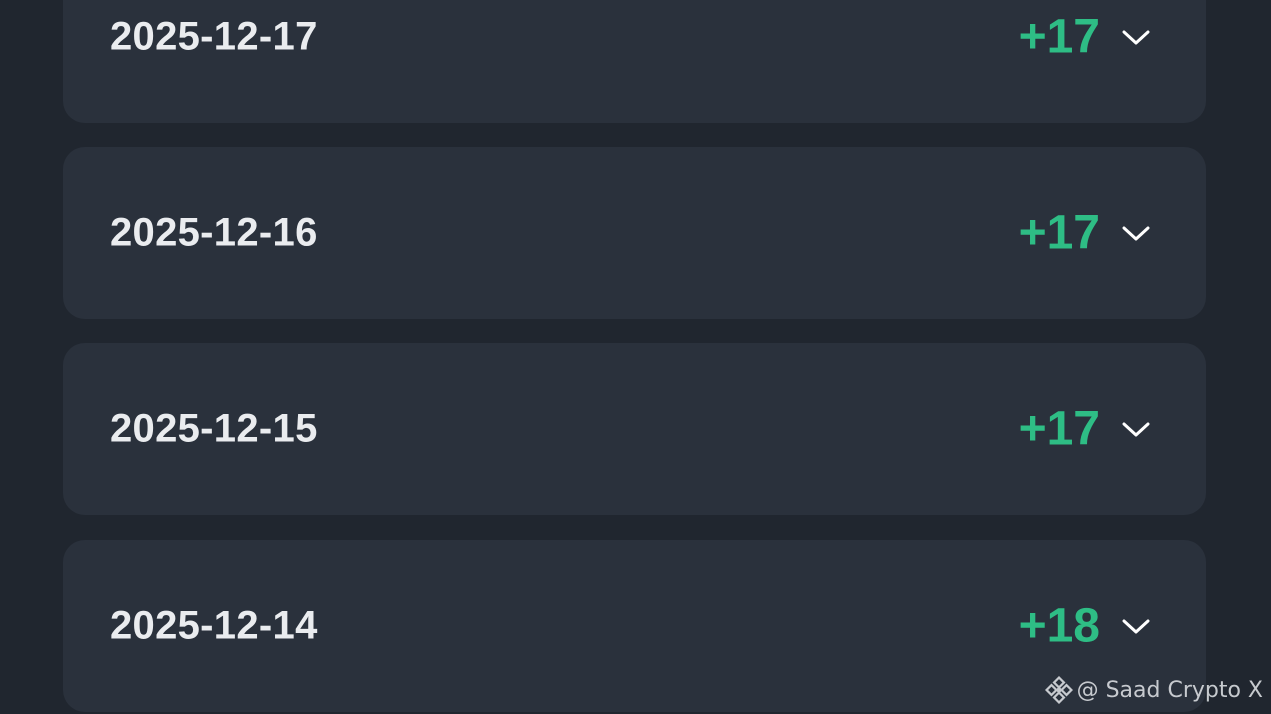 The height and width of the screenshot is (714, 1271). What do you see at coordinates (214, 232) in the screenshot?
I see `row-date: 2025-12-16` at bounding box center [214, 232].